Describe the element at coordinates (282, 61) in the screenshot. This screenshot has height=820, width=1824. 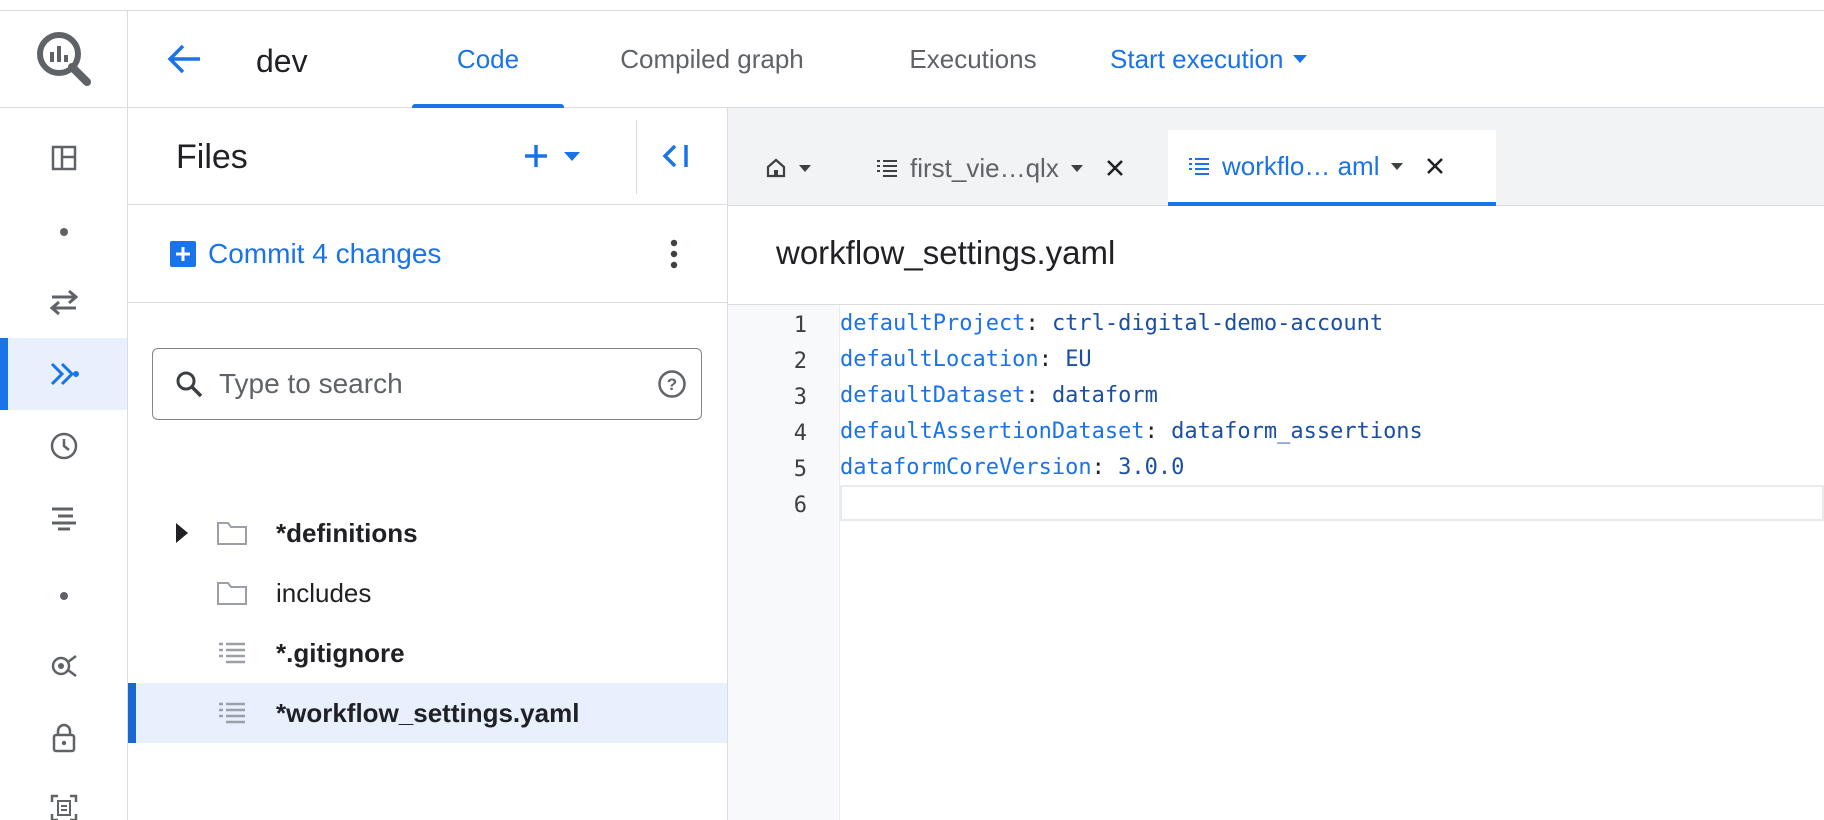
I see `workspace-name: dev` at that location.